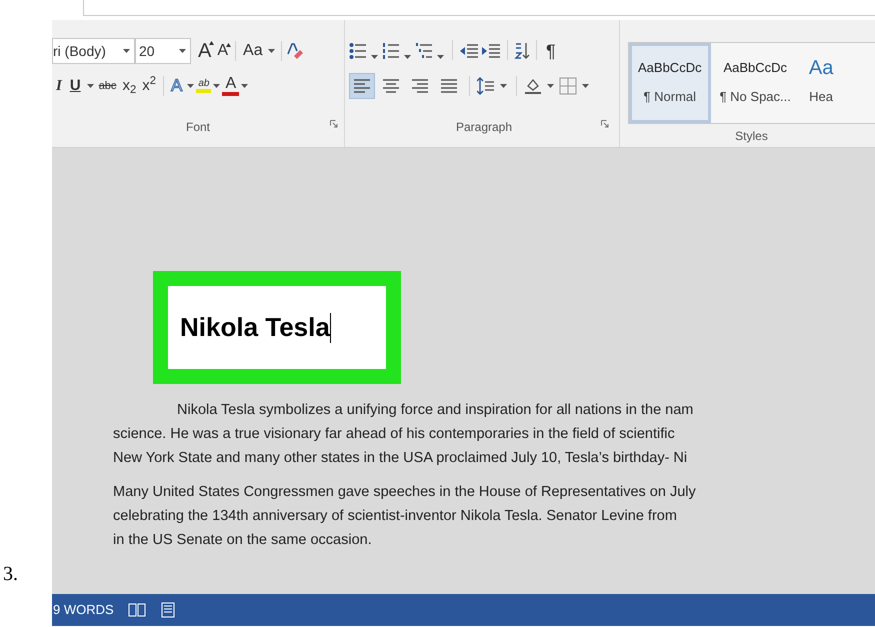  I want to click on align-button, so click(362, 86).